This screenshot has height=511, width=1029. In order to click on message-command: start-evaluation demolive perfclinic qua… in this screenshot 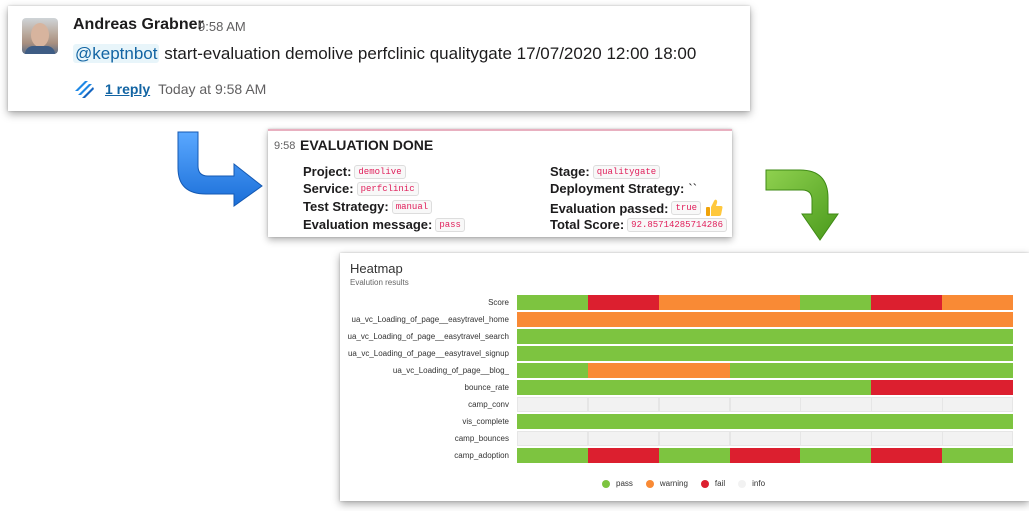, I will do `click(428, 53)`.